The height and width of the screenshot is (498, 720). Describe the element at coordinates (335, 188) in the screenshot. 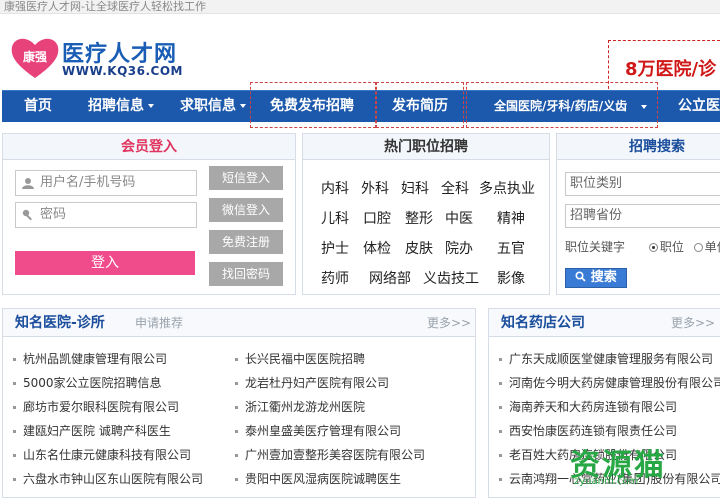

I see `hot-job-link: 内科` at that location.